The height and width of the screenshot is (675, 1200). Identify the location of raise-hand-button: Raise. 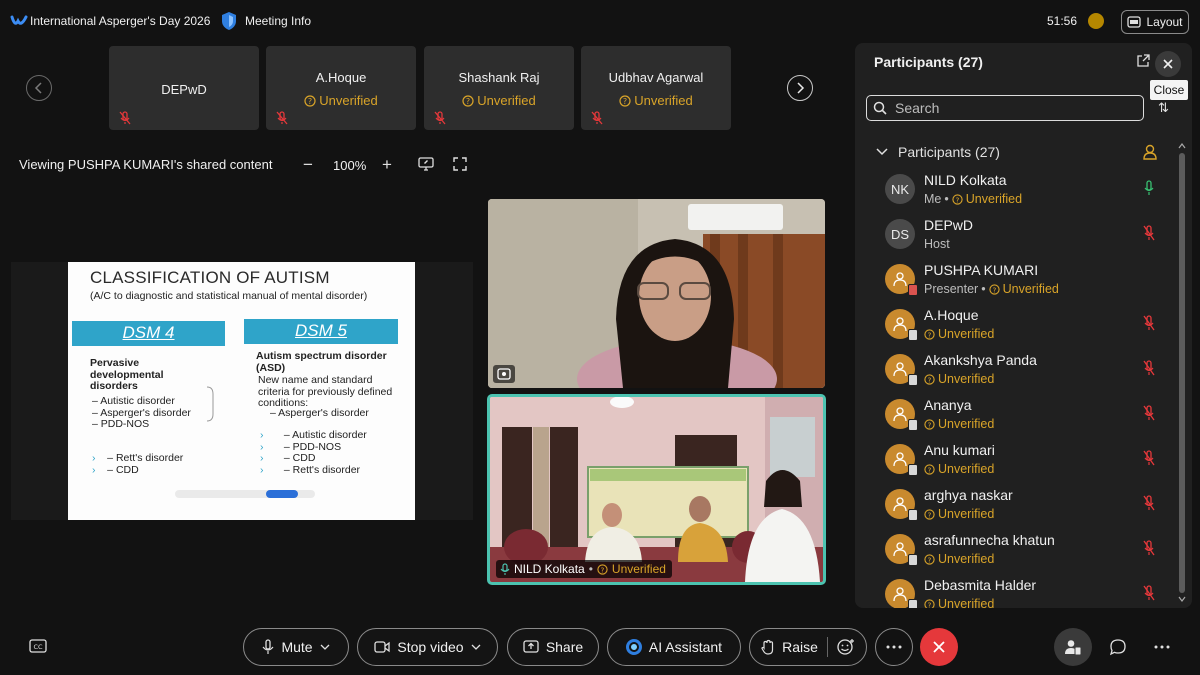
(808, 647).